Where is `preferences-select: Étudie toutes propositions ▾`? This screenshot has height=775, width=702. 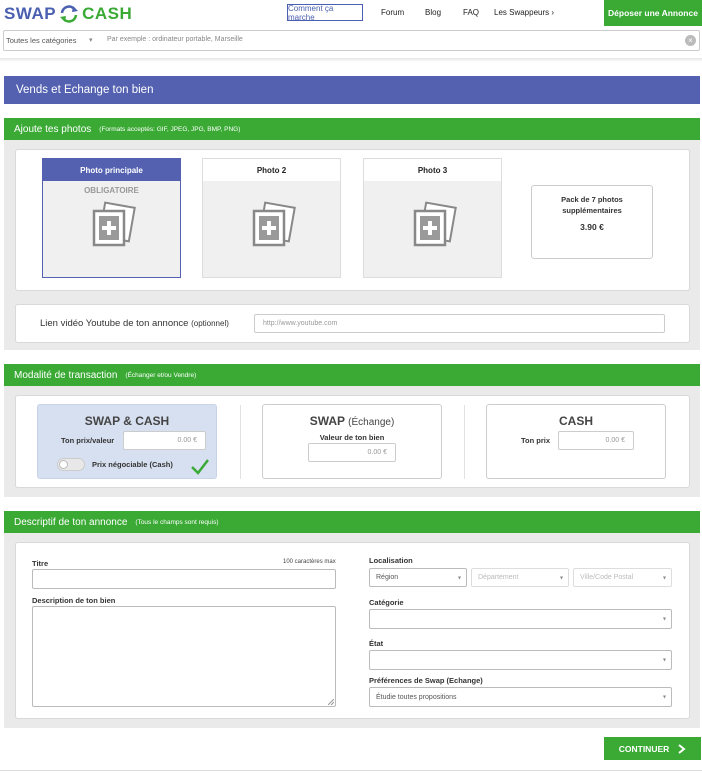 preferences-select: Étudie toutes propositions ▾ is located at coordinates (520, 697).